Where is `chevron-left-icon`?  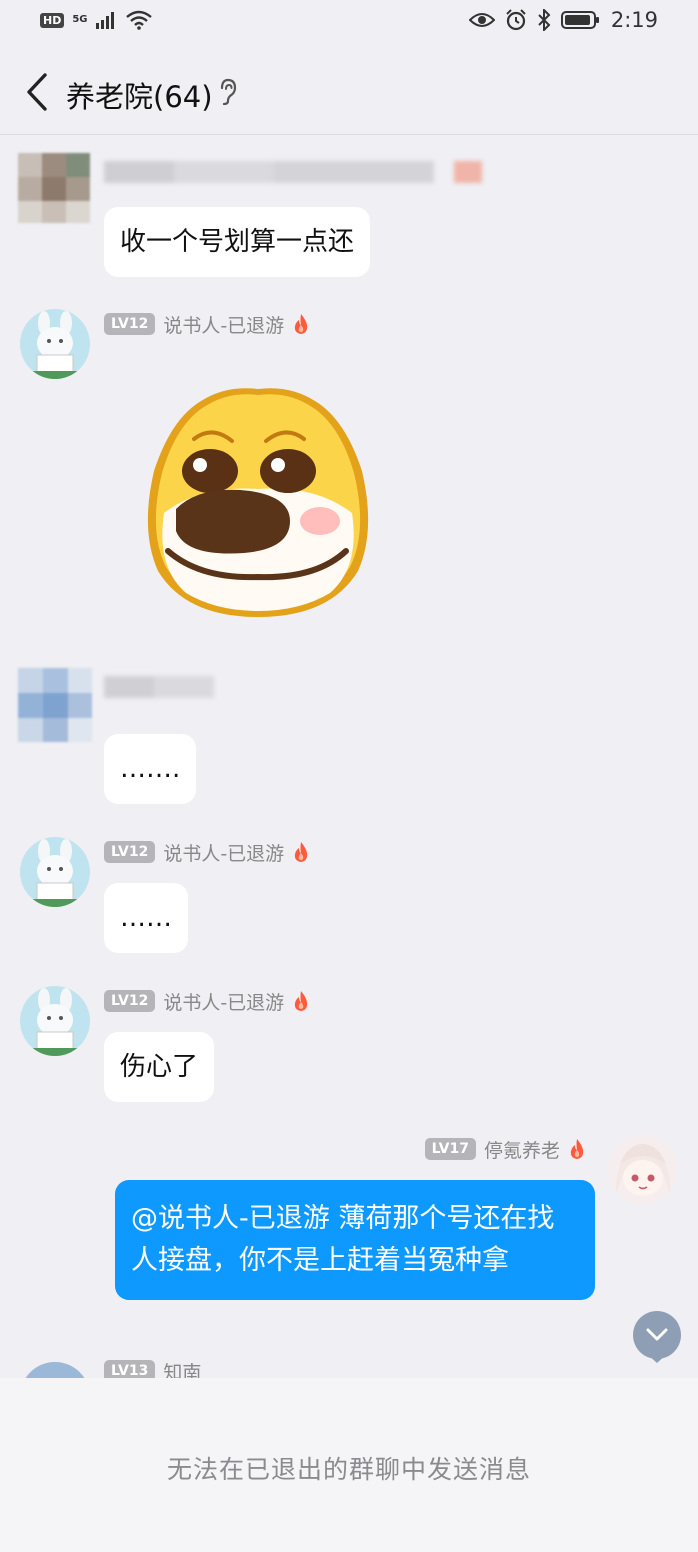 chevron-left-icon is located at coordinates (37, 92).